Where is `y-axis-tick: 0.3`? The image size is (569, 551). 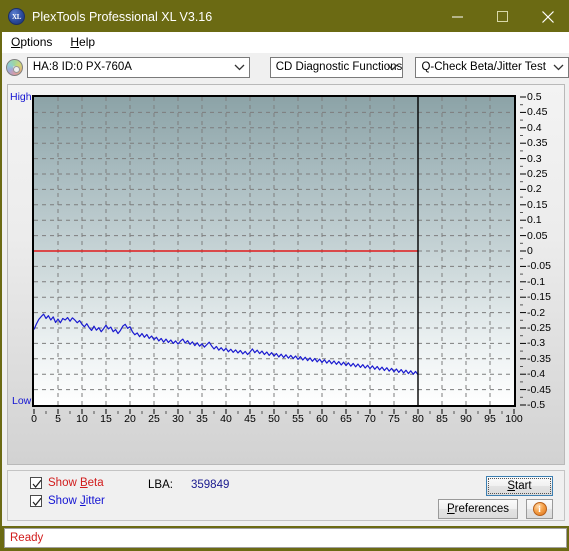 y-axis-tick: 0.3 is located at coordinates (534, 158).